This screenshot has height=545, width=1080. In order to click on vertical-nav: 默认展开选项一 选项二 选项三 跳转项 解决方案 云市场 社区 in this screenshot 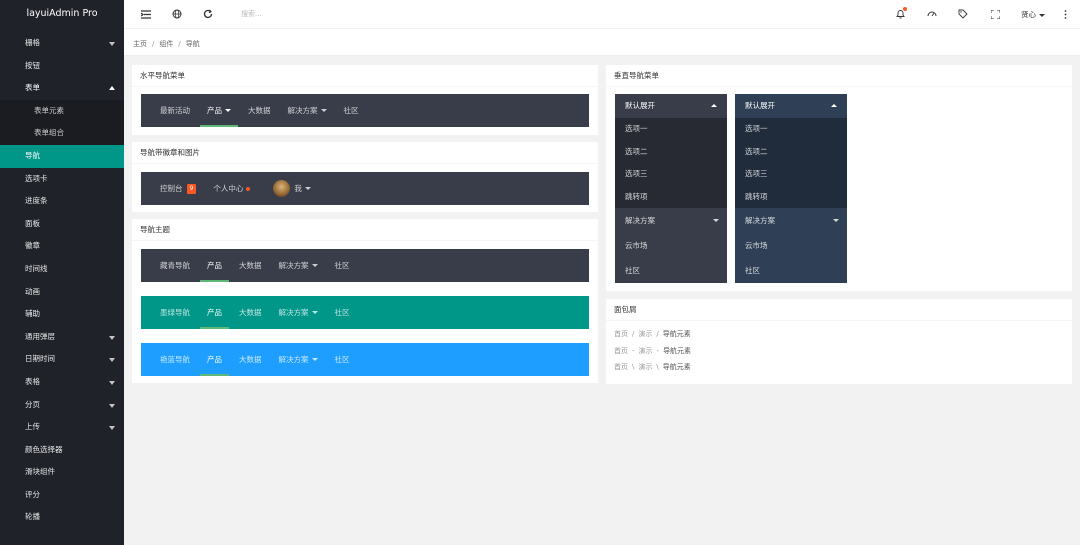, I will do `click(791, 188)`.